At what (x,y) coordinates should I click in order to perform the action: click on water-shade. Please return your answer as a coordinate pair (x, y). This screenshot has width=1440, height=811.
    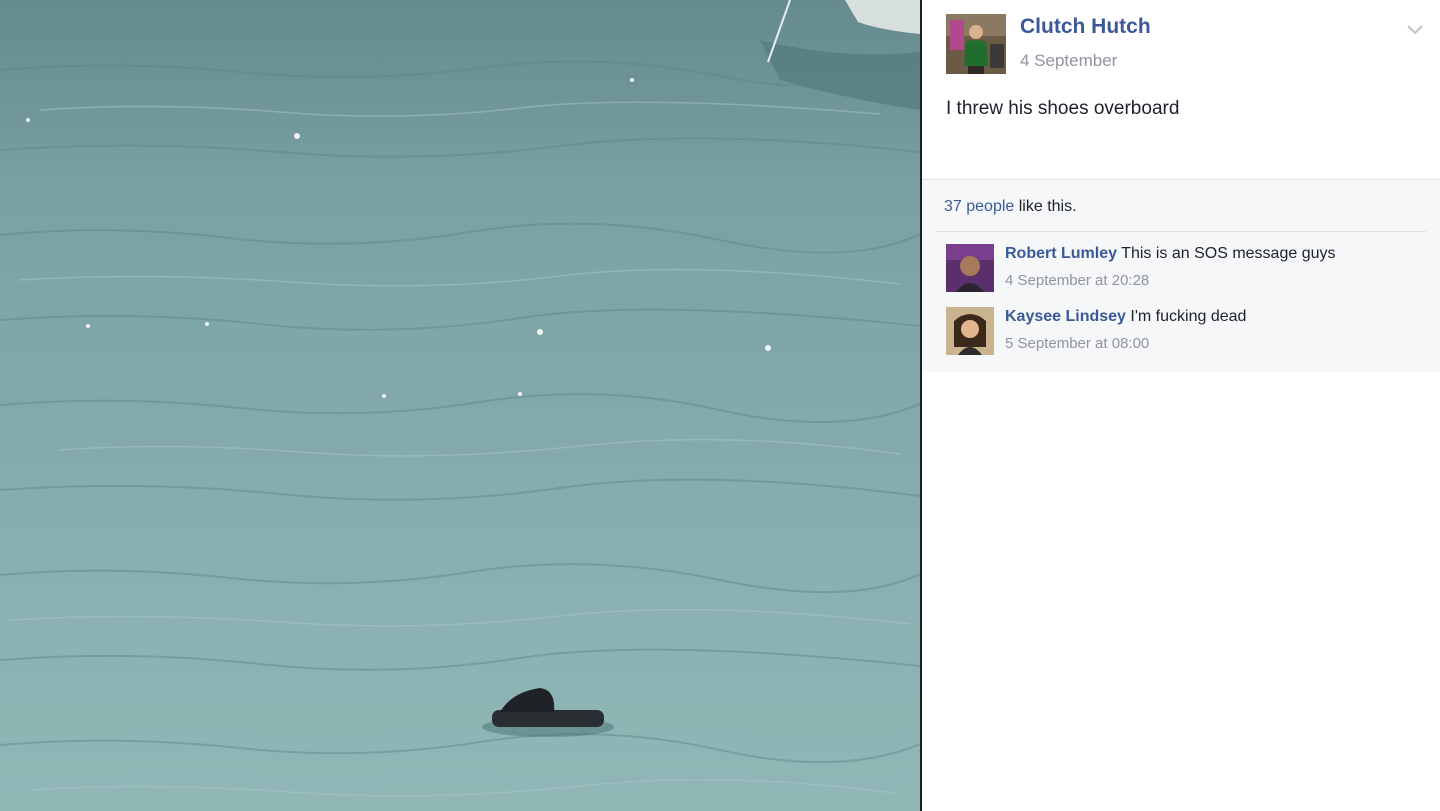
    Looking at the image, I should click on (460, 90).